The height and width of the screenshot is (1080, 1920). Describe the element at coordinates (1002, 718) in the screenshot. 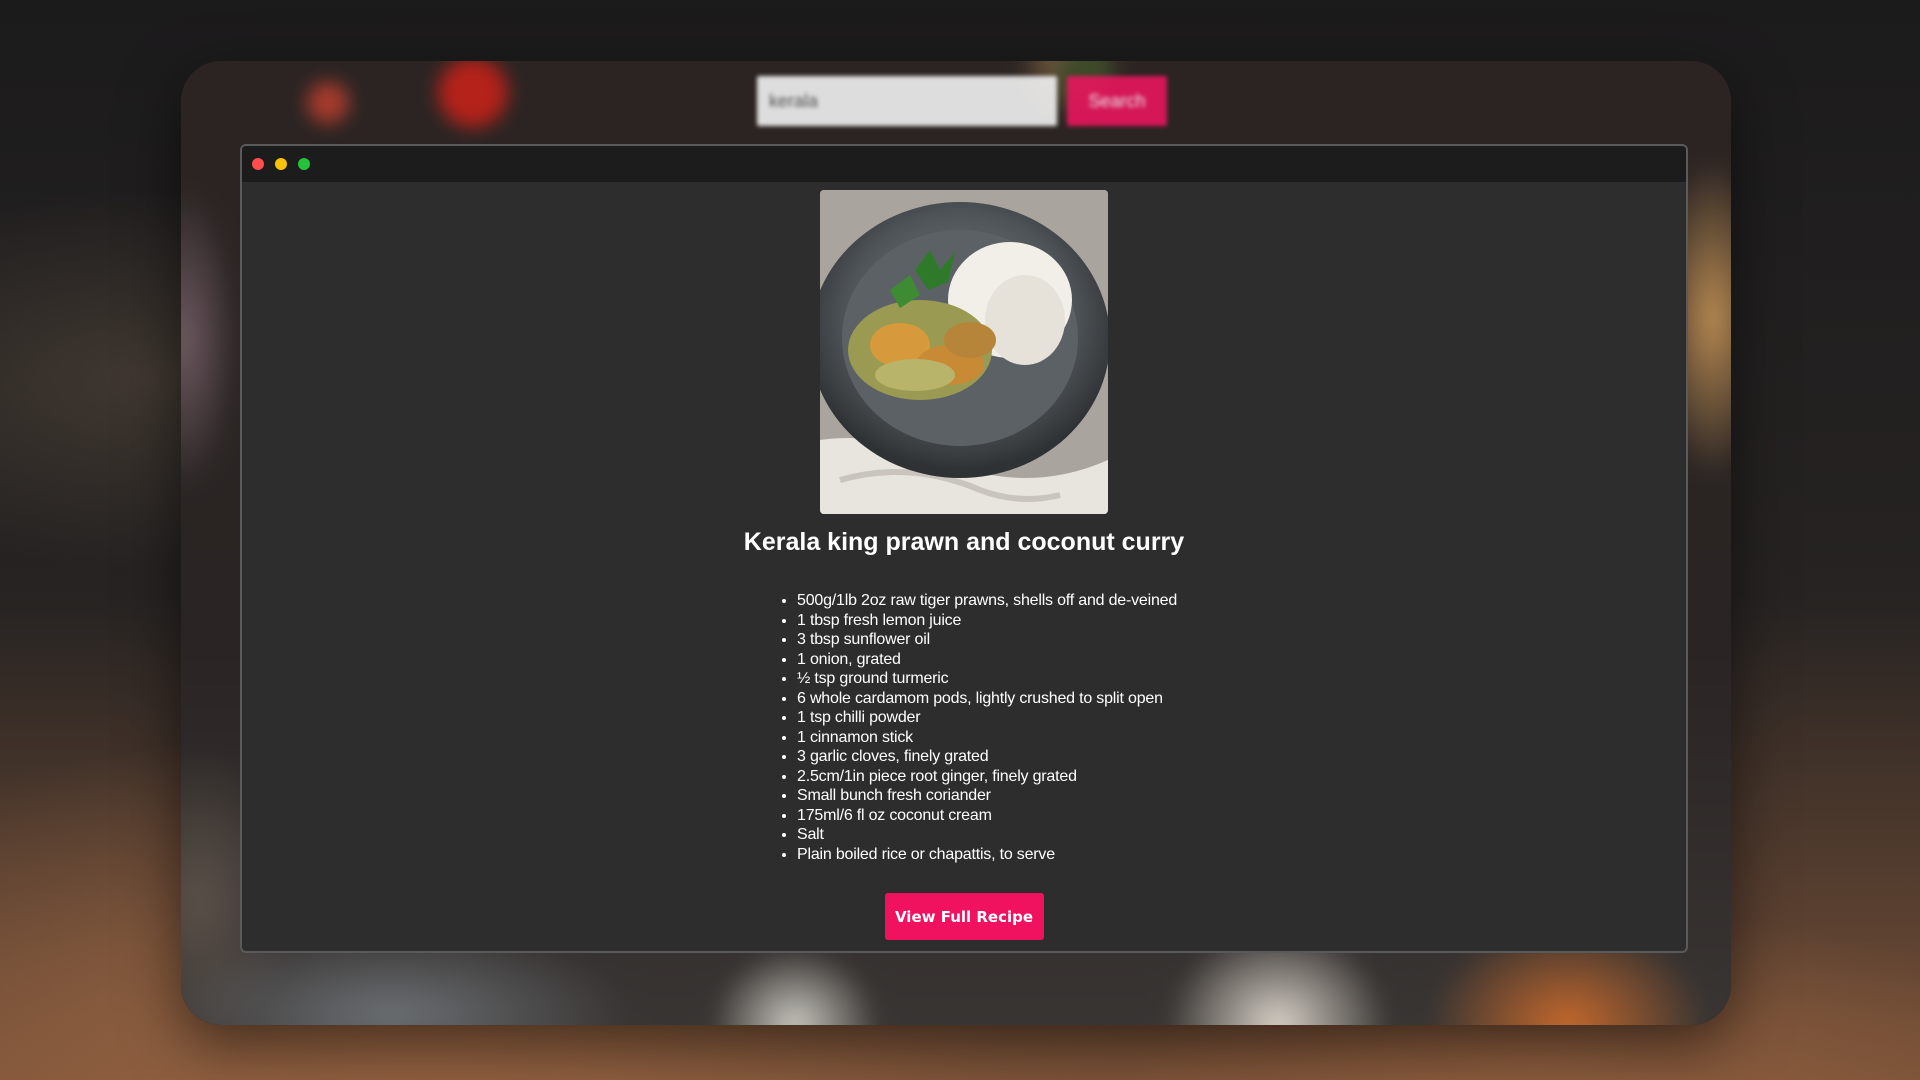

I see `ingredient-item: 1 tsp chilli powder` at that location.